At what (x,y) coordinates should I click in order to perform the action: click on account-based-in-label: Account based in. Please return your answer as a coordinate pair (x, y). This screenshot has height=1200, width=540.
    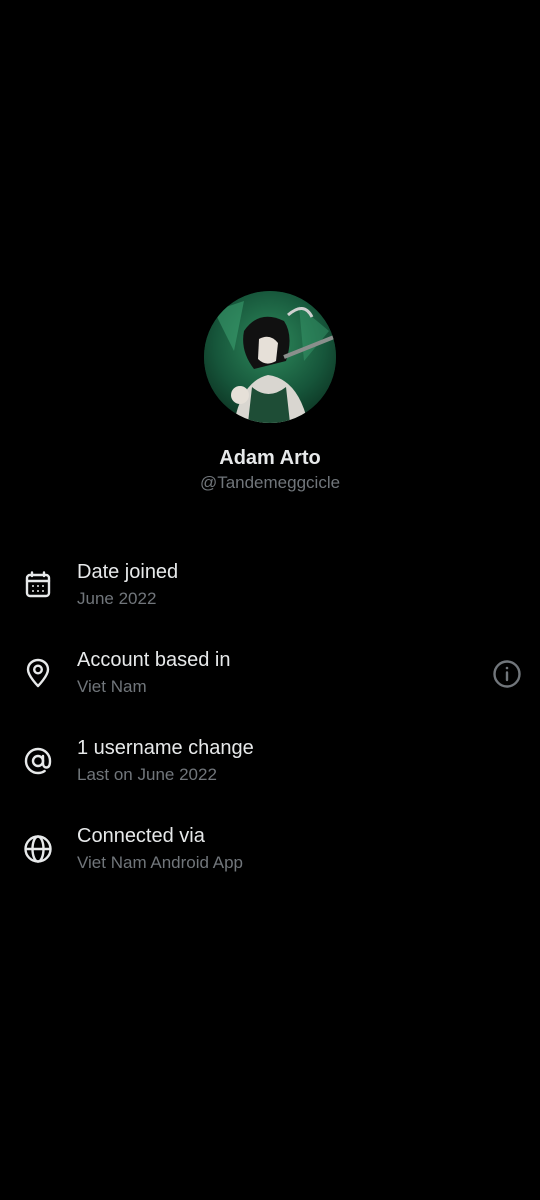
    Looking at the image, I should click on (154, 660).